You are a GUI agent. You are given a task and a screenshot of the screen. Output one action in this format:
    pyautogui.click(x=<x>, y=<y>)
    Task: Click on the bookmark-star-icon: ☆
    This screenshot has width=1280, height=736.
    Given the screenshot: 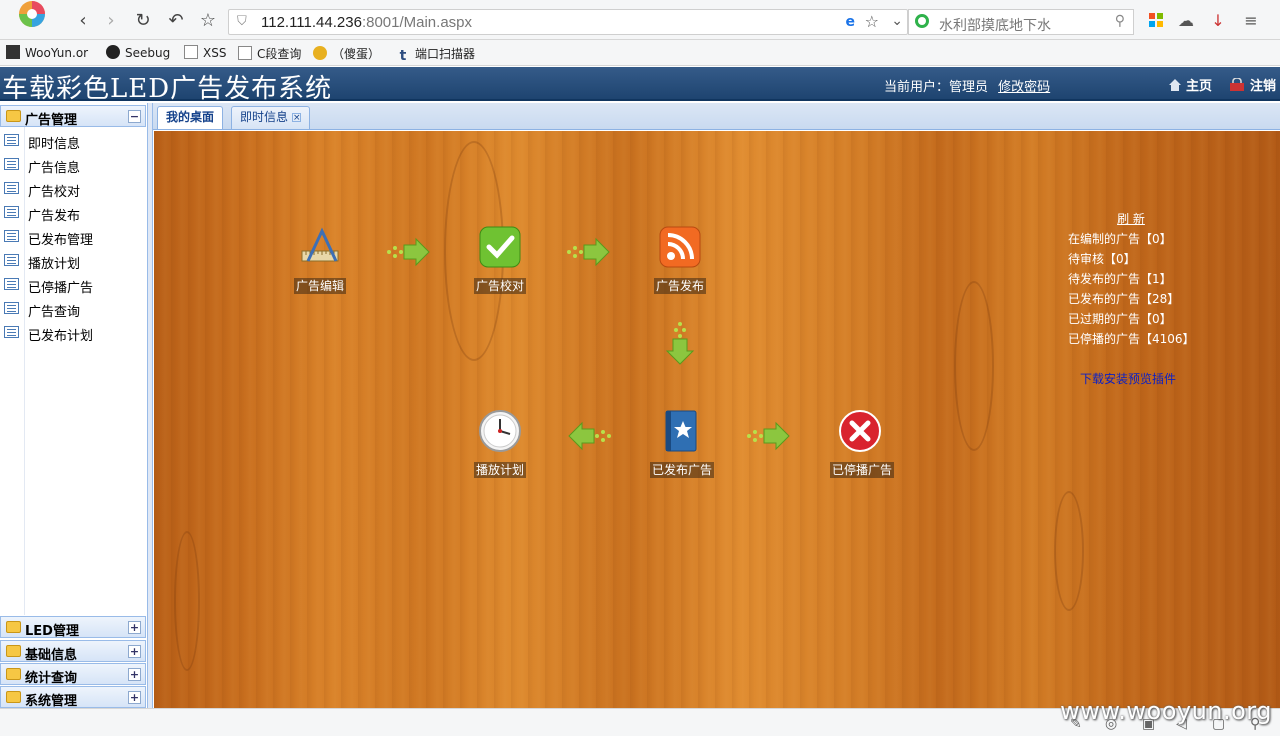 What is the action you would take?
    pyautogui.click(x=872, y=21)
    